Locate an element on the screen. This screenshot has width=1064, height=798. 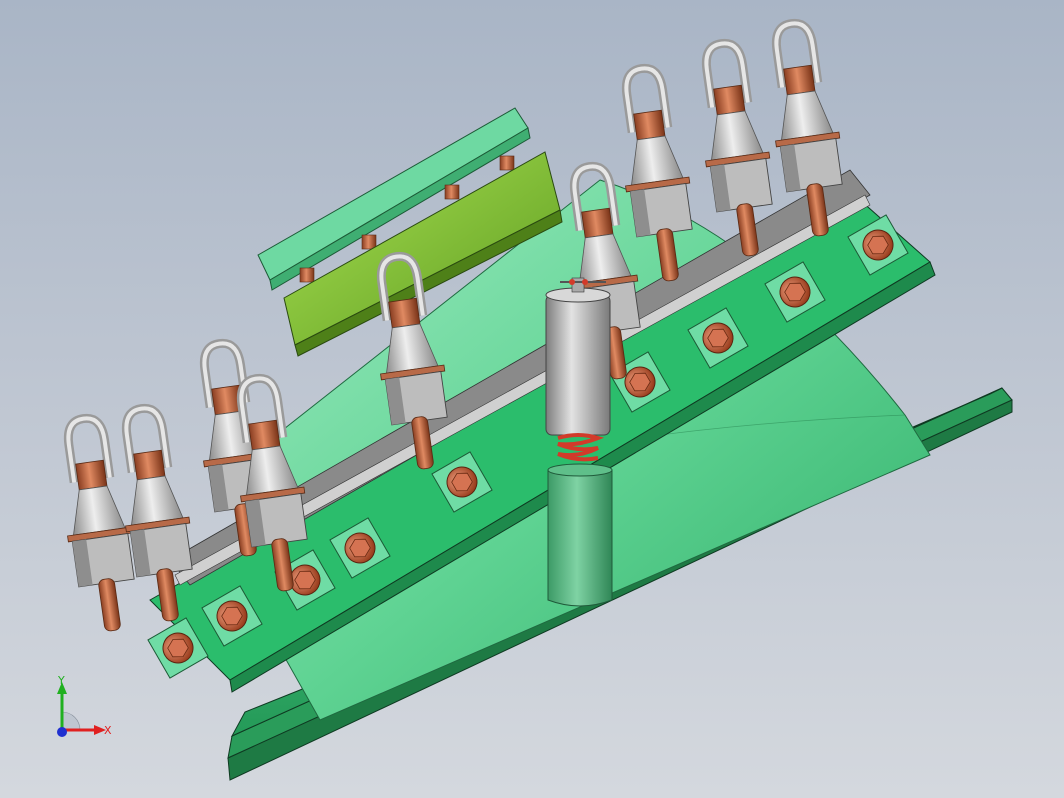
x-axis-label: X is located at coordinates (108, 730).